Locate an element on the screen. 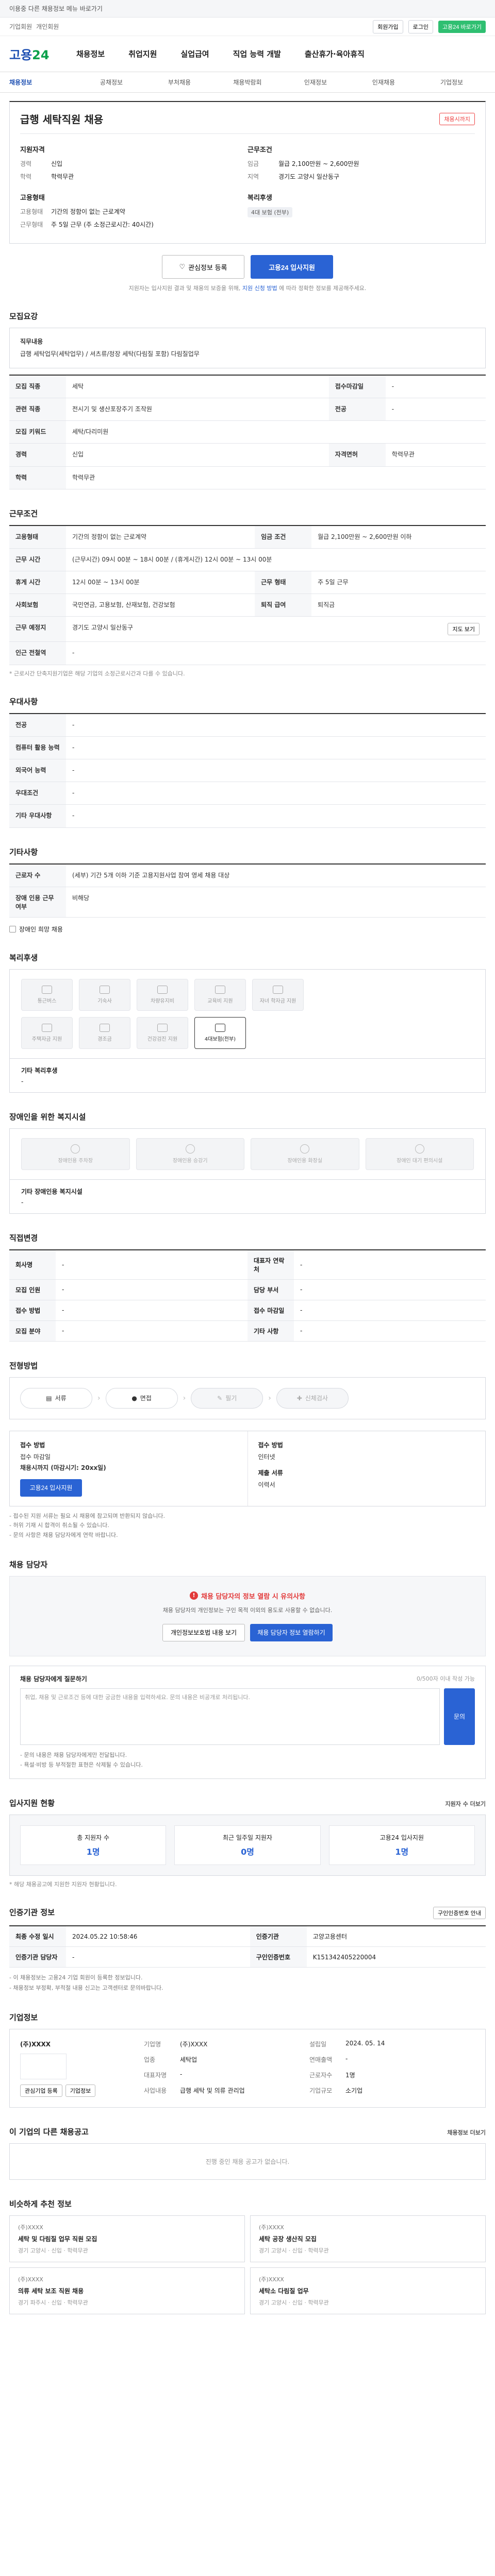  subnav-item: 채용박람회 is located at coordinates (247, 82).